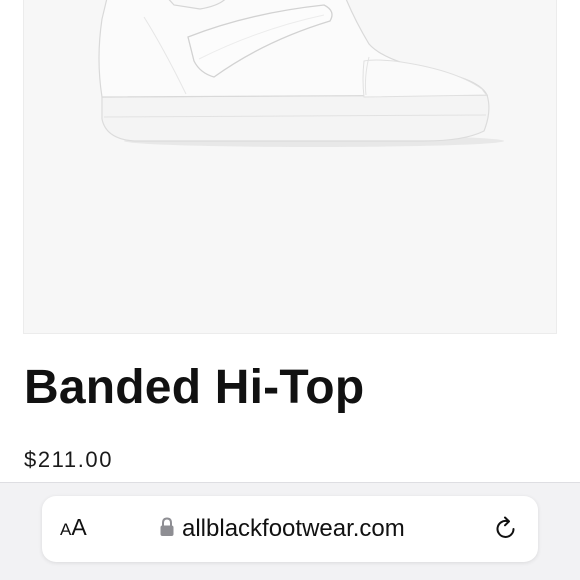  I want to click on reload-button, so click(506, 529).